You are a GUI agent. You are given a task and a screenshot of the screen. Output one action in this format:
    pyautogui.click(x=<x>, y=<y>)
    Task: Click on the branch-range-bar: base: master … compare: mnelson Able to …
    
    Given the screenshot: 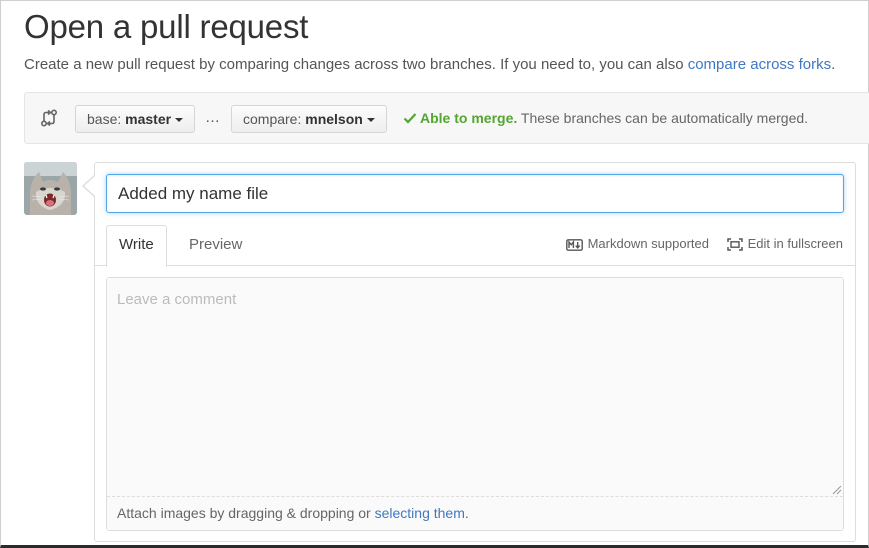 What is the action you would take?
    pyautogui.click(x=446, y=118)
    